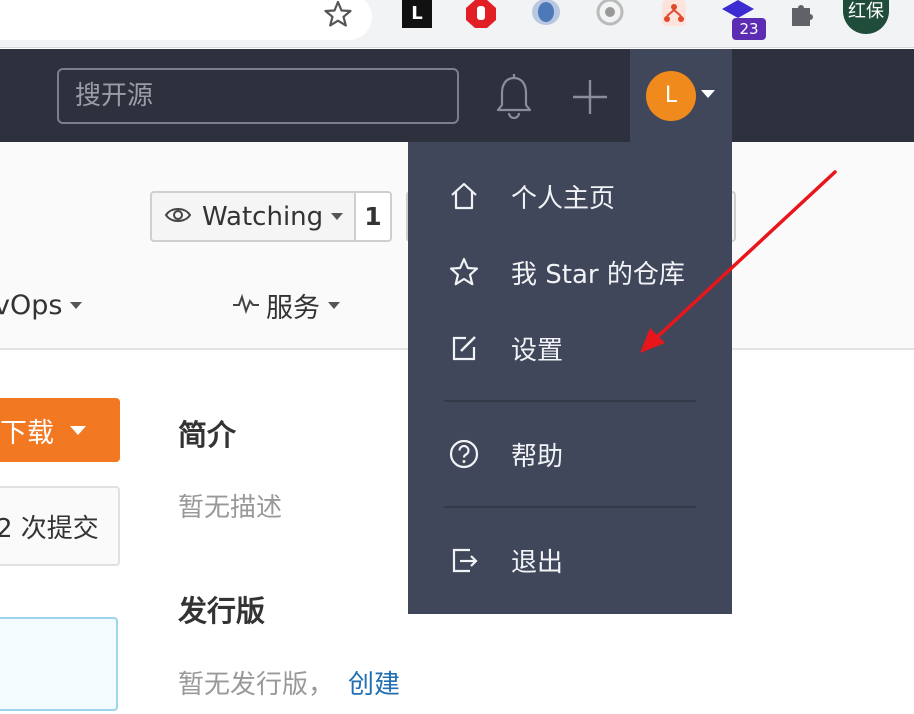 Image resolution: width=914 pixels, height=714 pixels. I want to click on tab-service: 服务, so click(286, 305).